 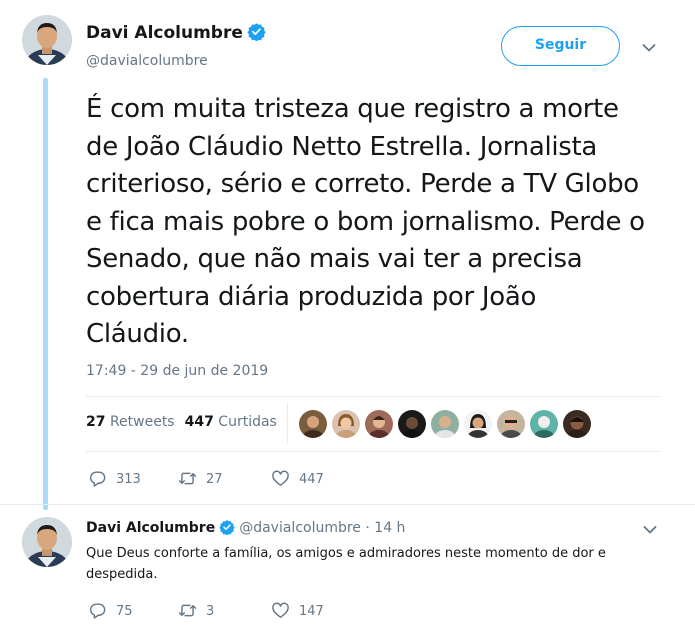 What do you see at coordinates (128, 479) in the screenshot?
I see `reply-count: 313` at bounding box center [128, 479].